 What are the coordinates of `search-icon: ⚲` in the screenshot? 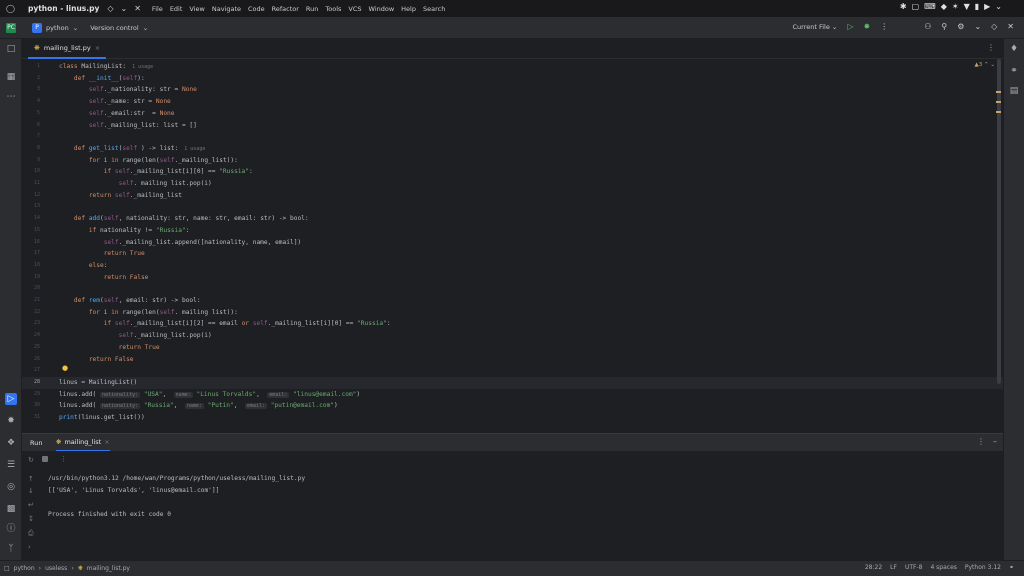 It's located at (944, 26).